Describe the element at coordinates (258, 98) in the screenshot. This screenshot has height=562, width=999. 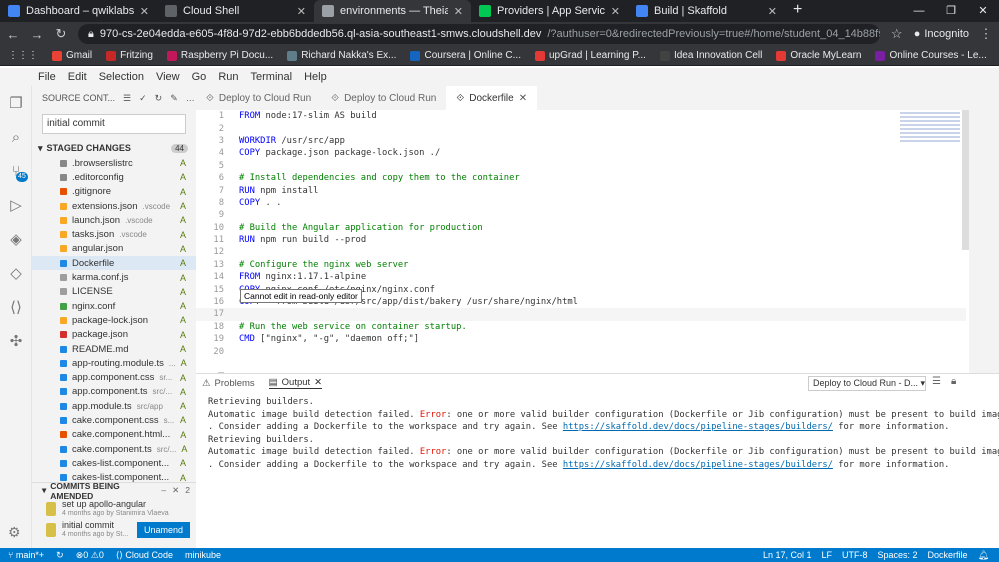
I see `editor-tab: ⟐ Deploy to Cloud Run` at that location.